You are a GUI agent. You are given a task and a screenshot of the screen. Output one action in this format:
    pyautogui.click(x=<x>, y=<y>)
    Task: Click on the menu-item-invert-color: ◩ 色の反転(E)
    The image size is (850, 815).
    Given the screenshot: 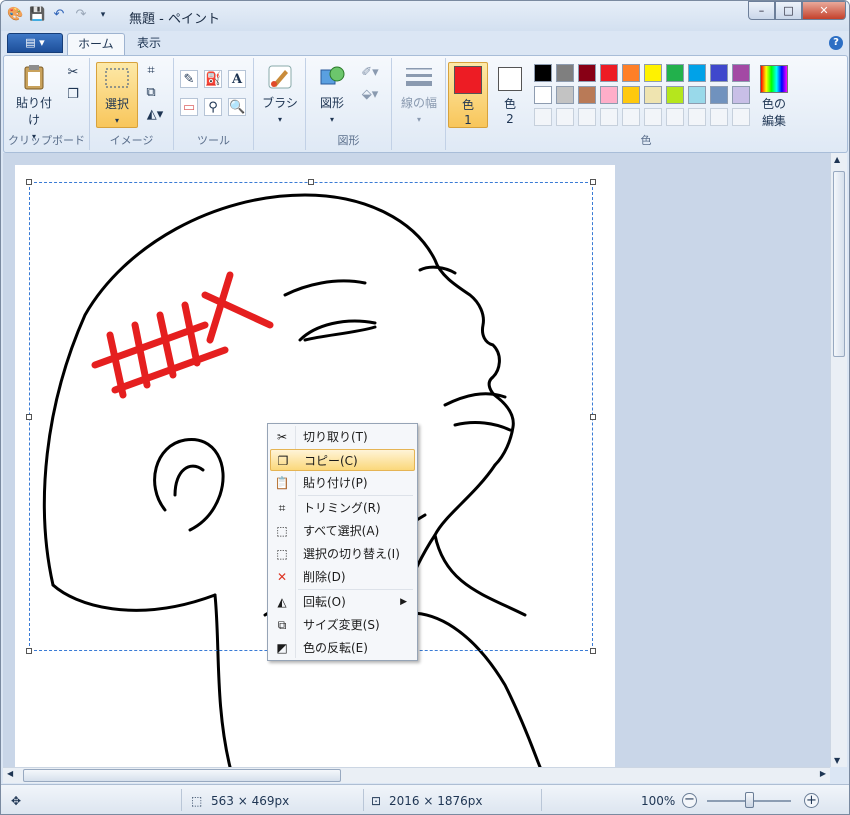 What is the action you would take?
    pyautogui.click(x=342, y=648)
    